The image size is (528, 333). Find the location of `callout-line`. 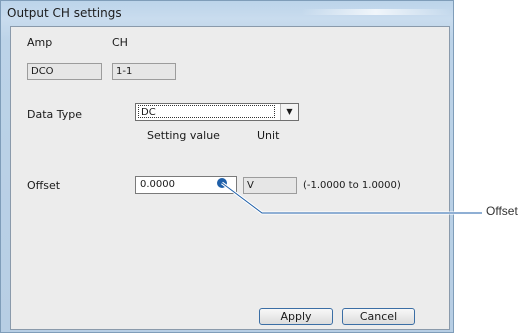

callout-line is located at coordinates (351, 198).